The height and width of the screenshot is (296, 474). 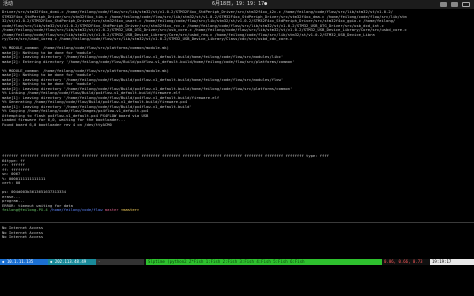 I want to click on prompt-user: feilong@feilong-PX-4, so click(x=25, y=209).